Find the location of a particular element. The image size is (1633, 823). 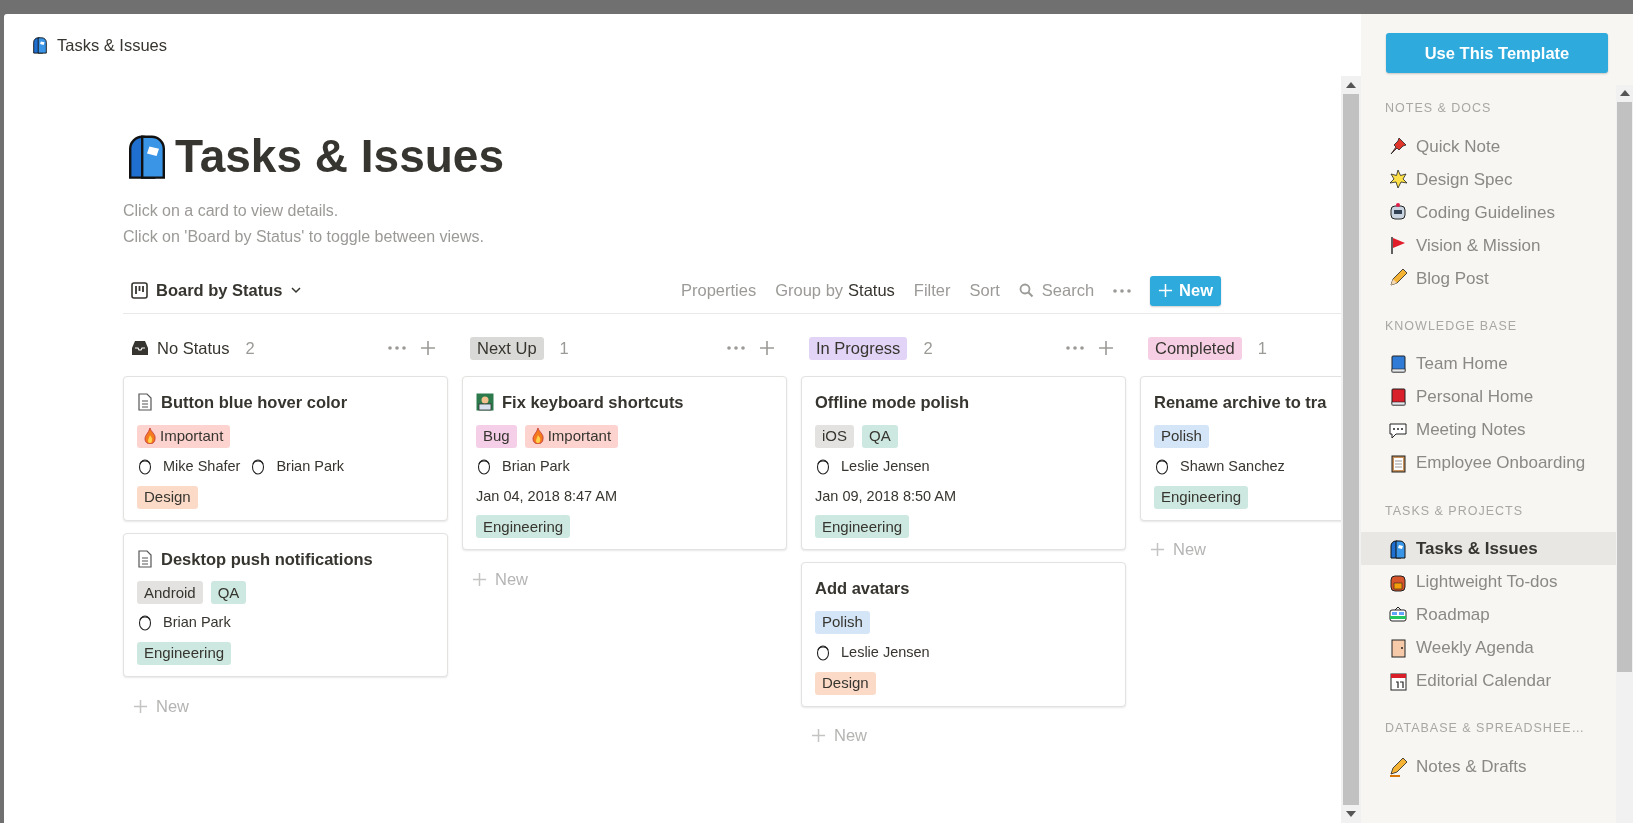

sidebar-item-label: Lightweight To-dos is located at coordinates (1487, 582).